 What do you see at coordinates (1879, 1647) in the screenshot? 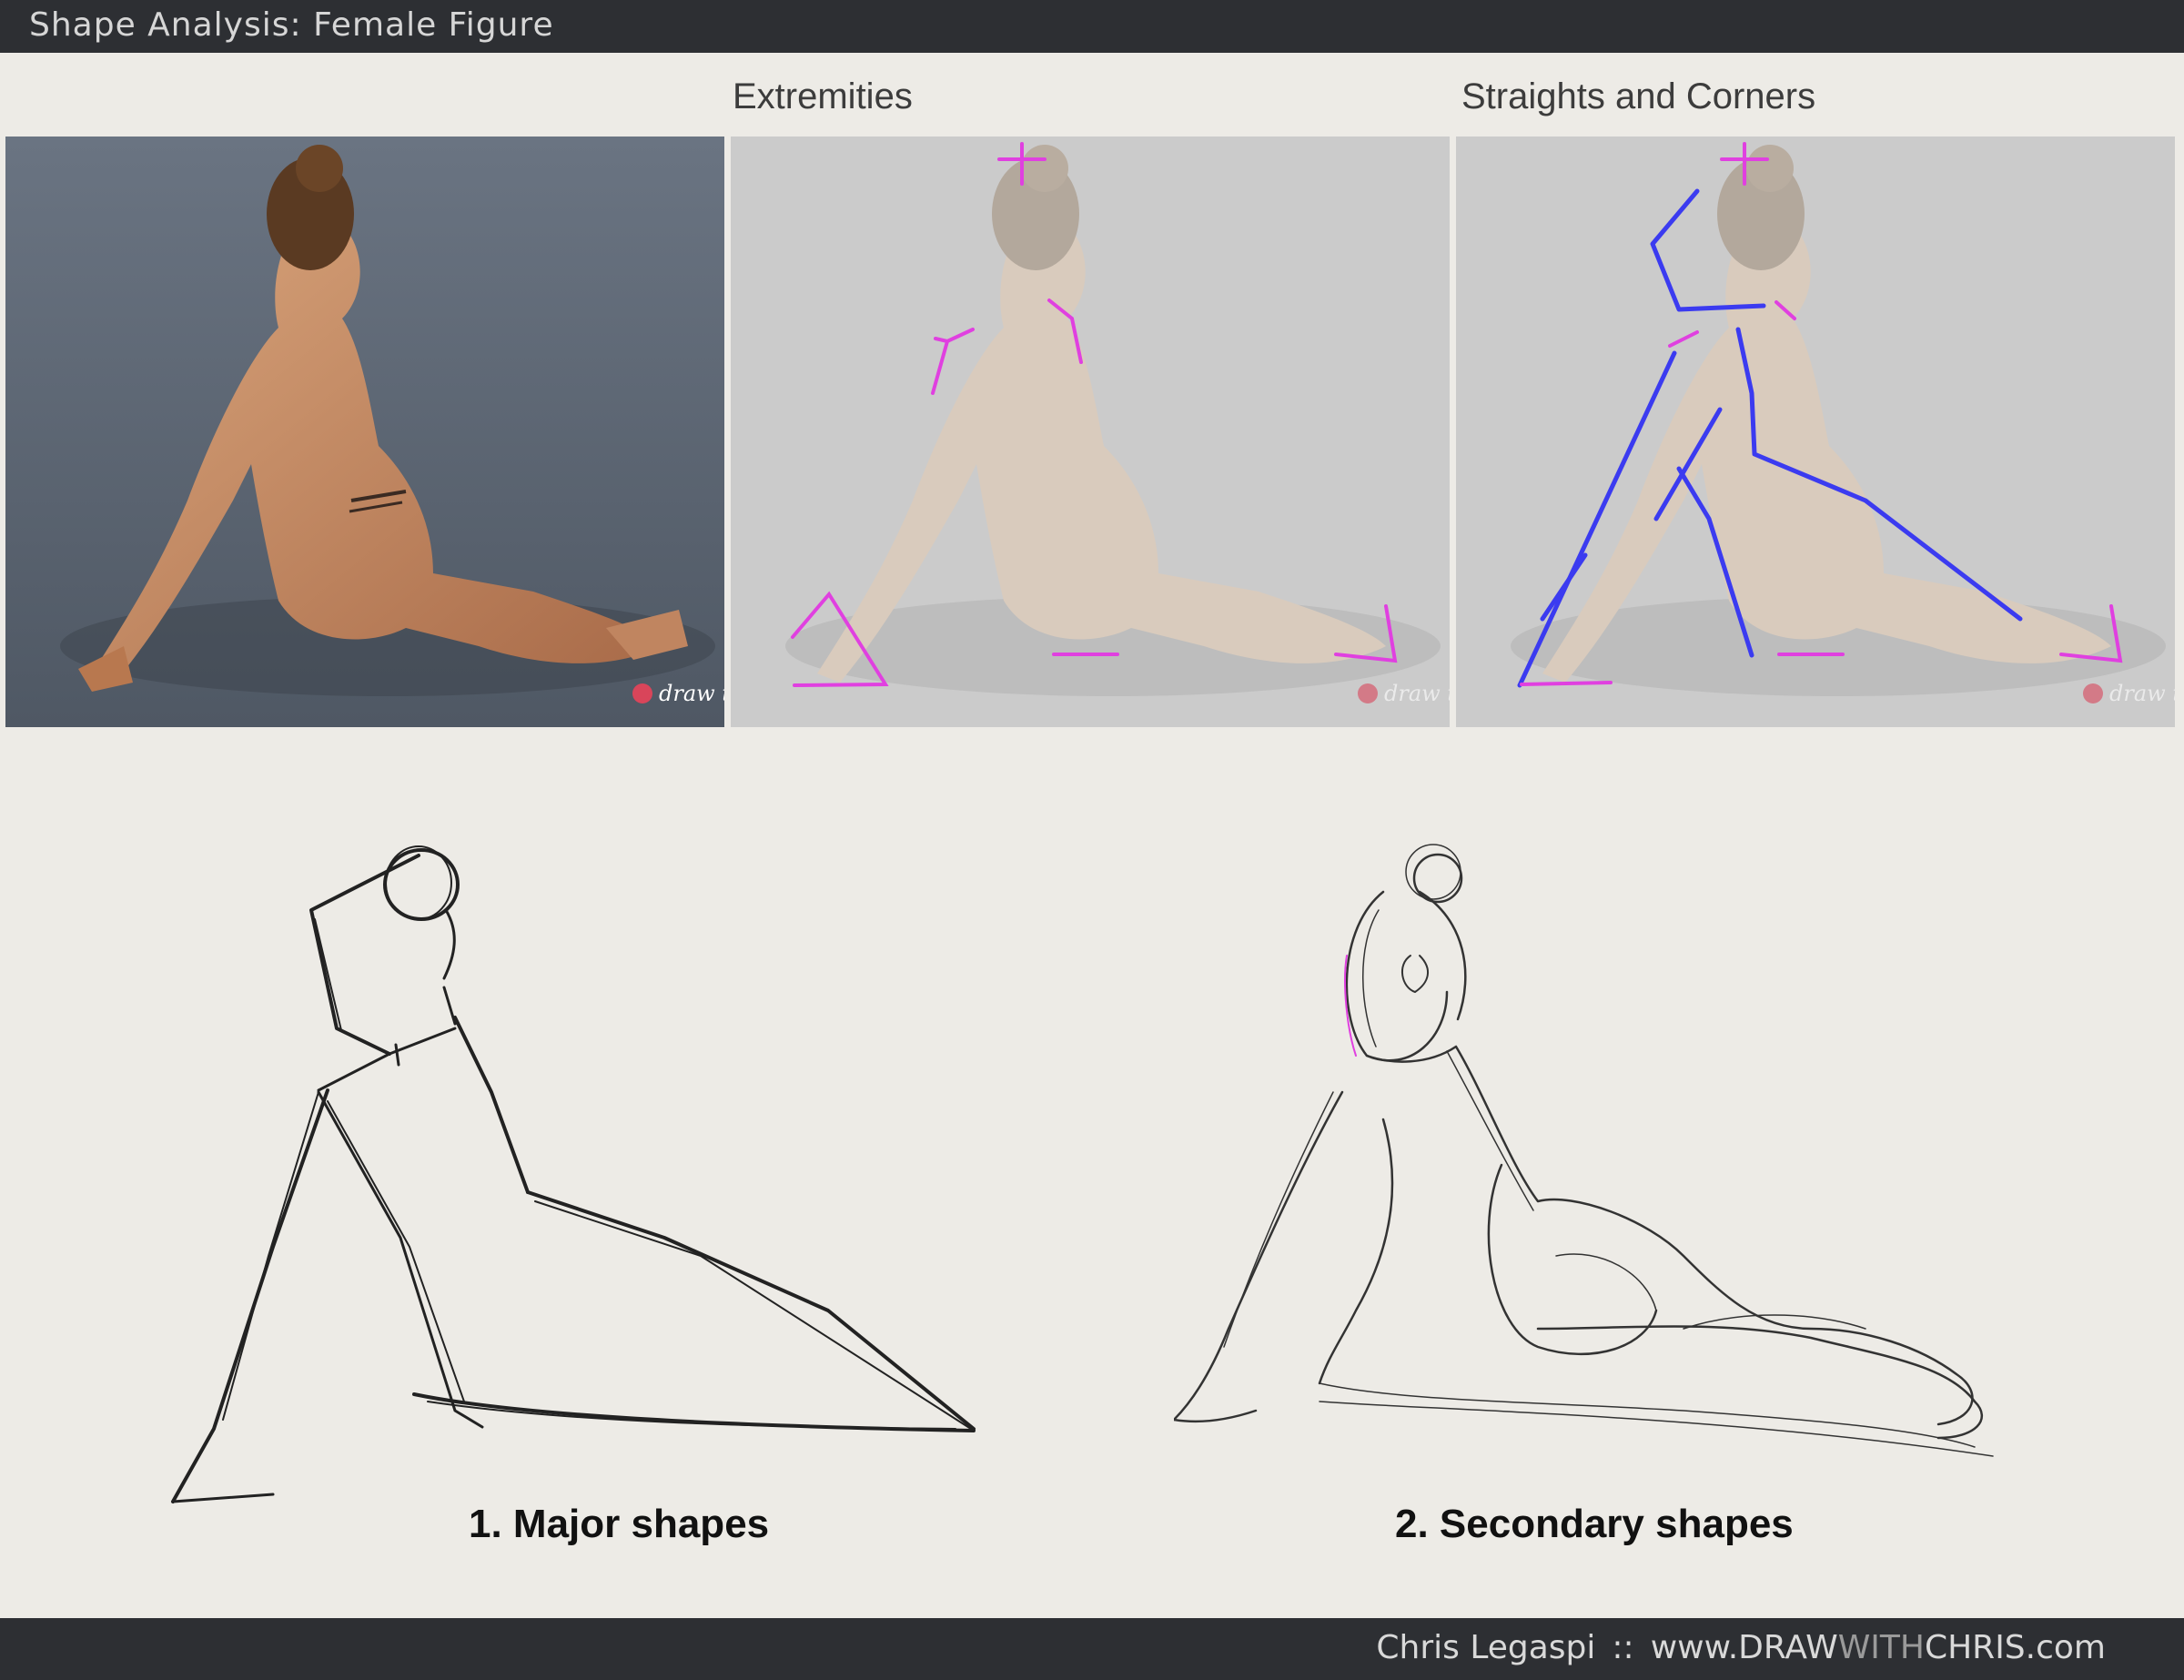
I see `website-link: www.DRAWWITHCHRIS.com` at bounding box center [1879, 1647].